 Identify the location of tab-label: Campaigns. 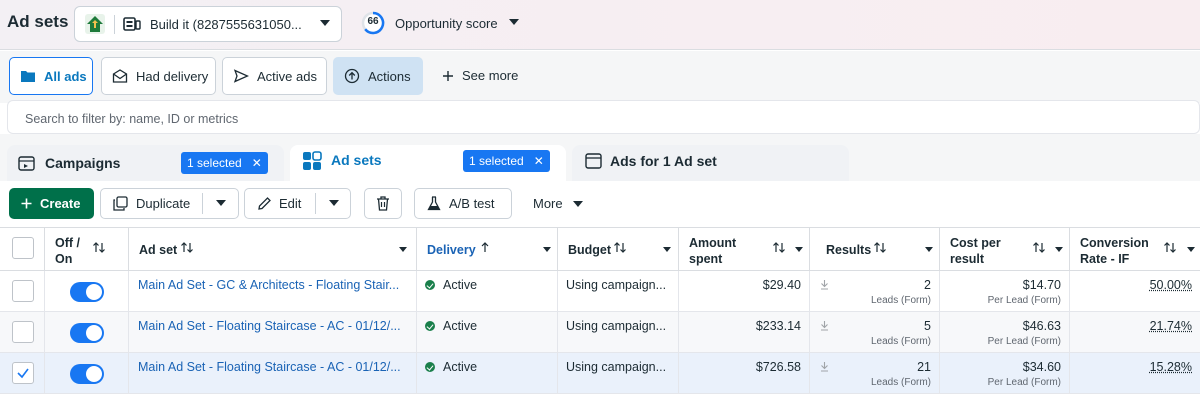
(83, 163).